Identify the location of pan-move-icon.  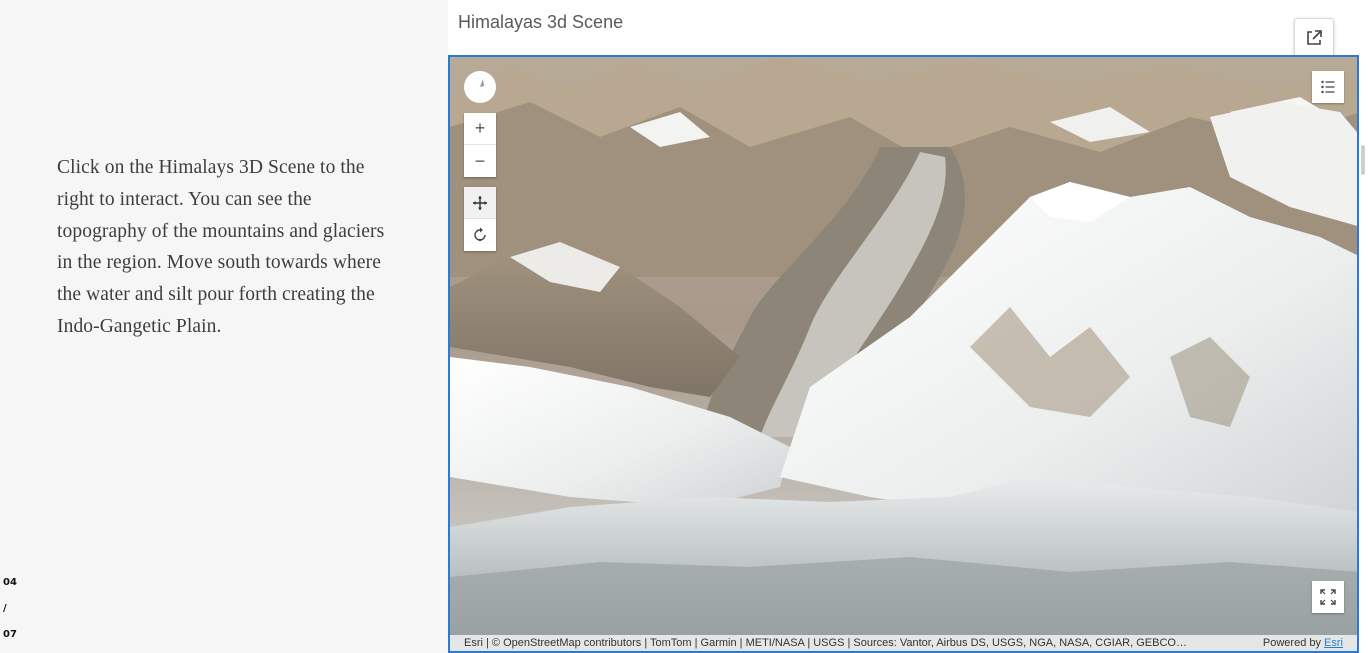
(480, 202).